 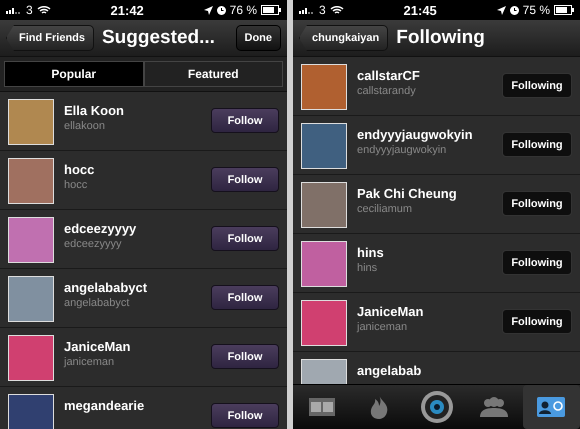 What do you see at coordinates (321, 407) in the screenshot?
I see `film-icon` at bounding box center [321, 407].